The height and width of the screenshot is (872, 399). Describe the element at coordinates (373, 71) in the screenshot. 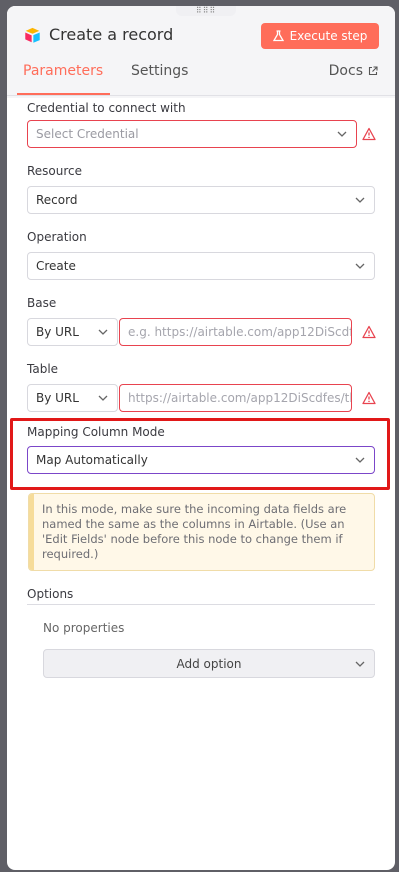

I see `external-link-icon` at that location.